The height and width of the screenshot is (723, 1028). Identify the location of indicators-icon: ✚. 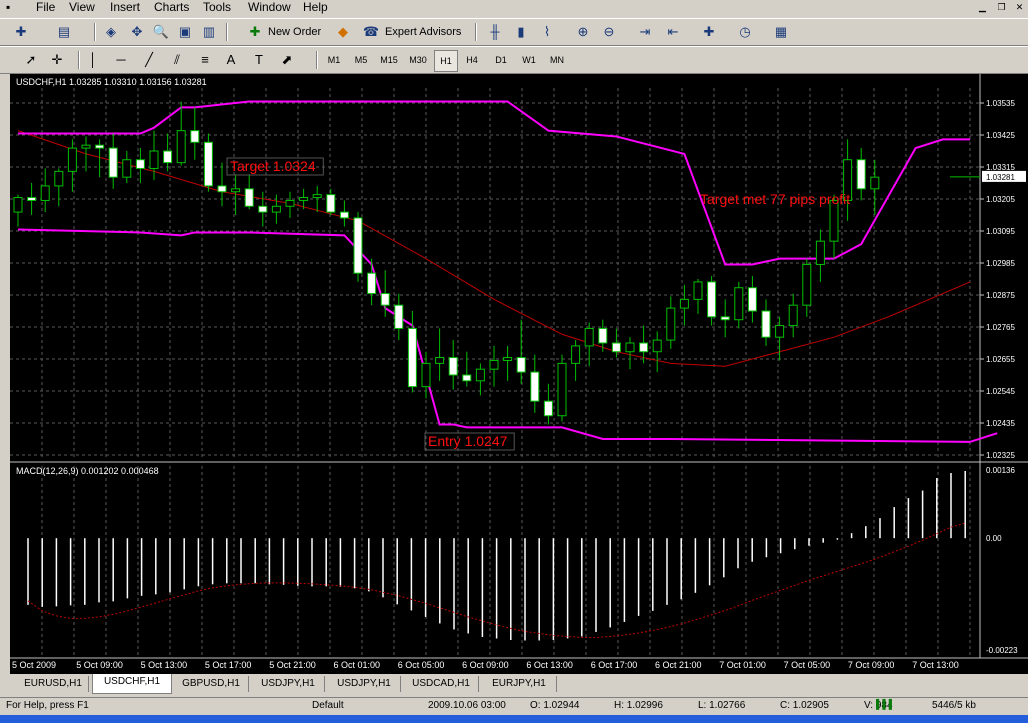
(709, 32).